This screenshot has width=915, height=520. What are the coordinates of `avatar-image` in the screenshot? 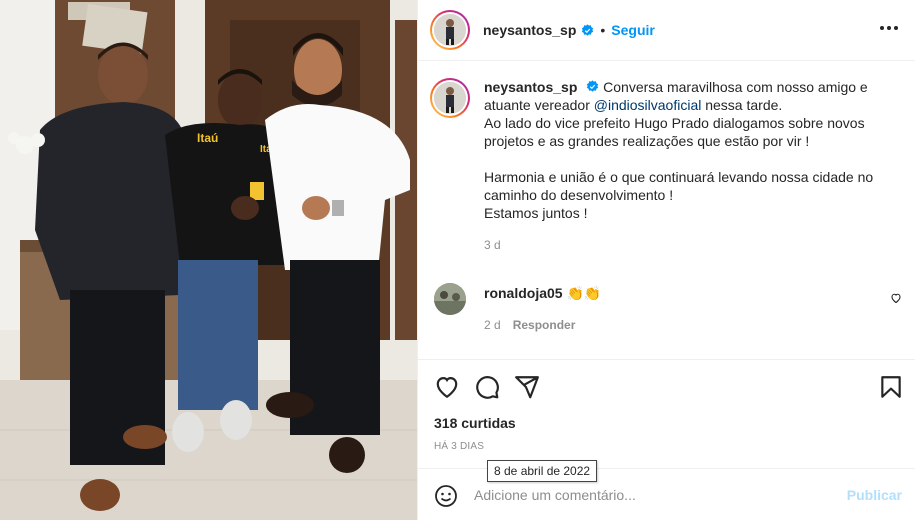 It's located at (450, 30).